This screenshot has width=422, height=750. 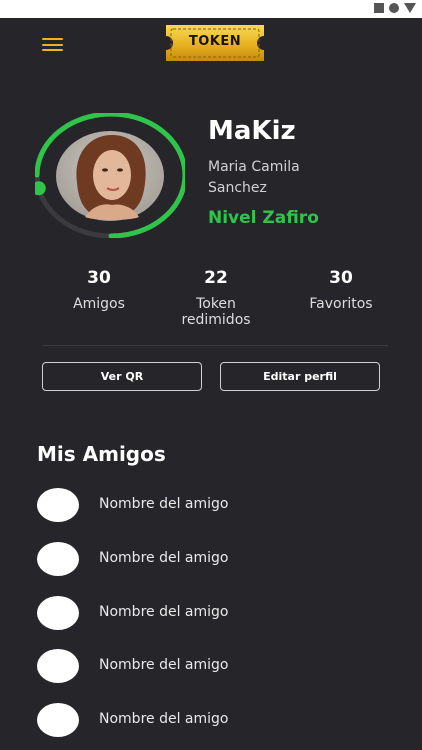 I want to click on status-bar, so click(x=211, y=9).